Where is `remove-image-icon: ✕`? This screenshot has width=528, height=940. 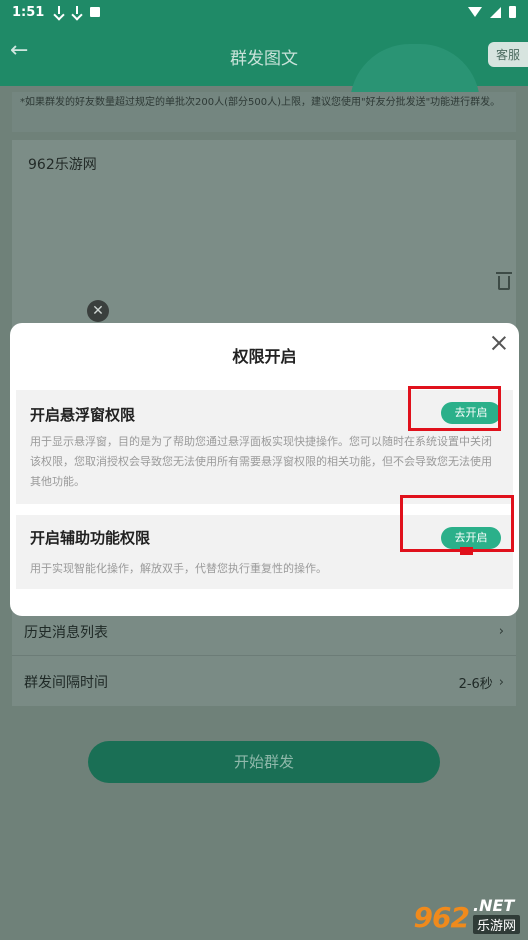
remove-image-icon: ✕ is located at coordinates (98, 311).